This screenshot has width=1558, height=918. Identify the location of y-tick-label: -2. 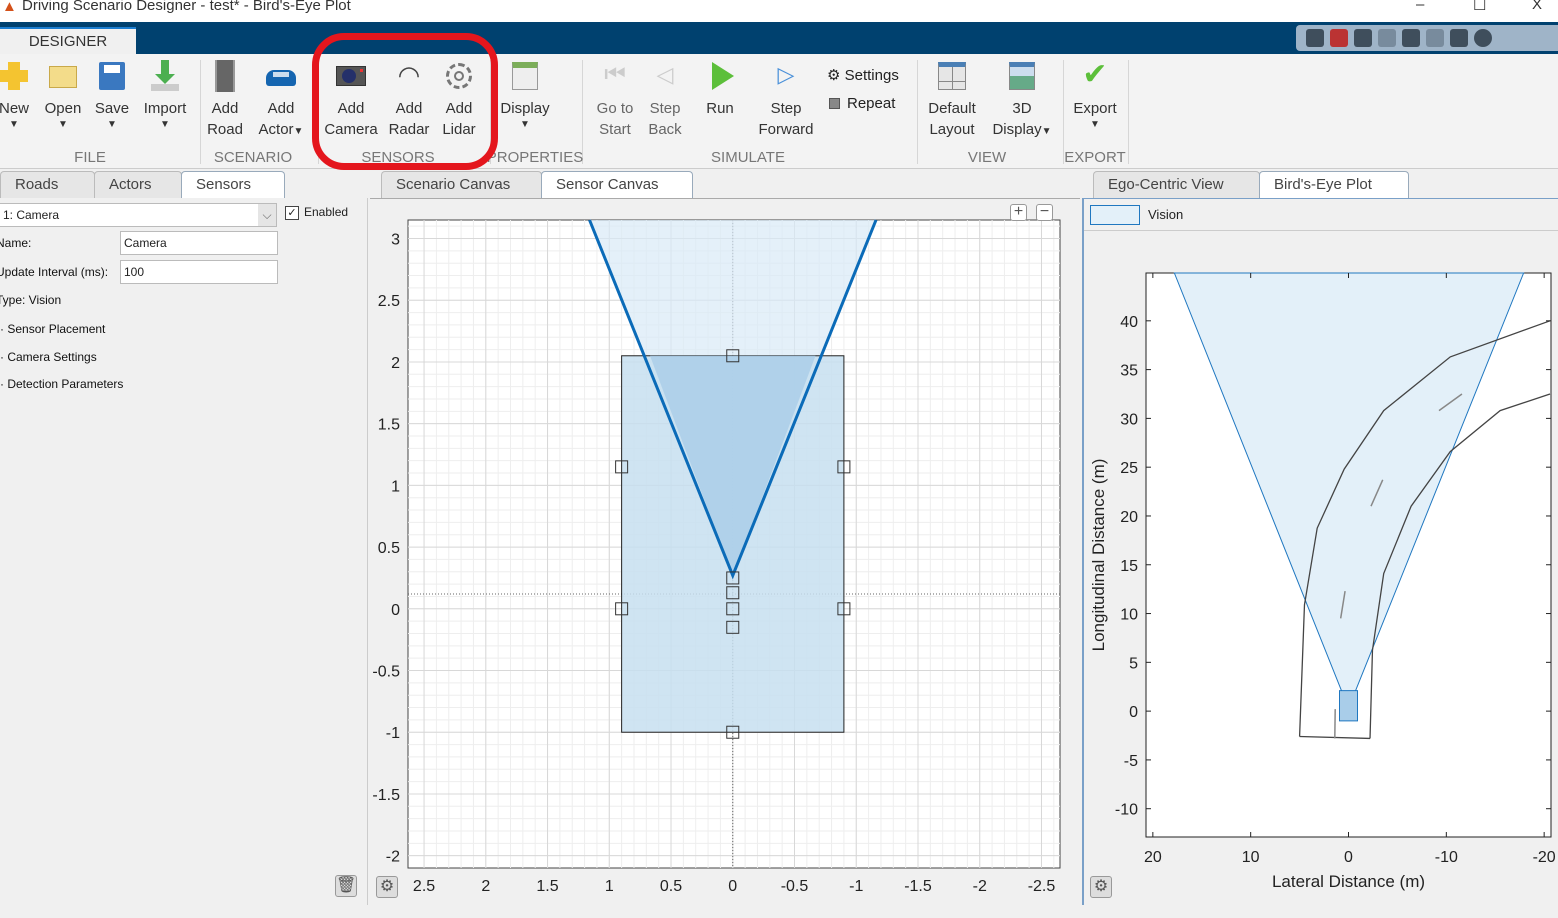
(393, 857).